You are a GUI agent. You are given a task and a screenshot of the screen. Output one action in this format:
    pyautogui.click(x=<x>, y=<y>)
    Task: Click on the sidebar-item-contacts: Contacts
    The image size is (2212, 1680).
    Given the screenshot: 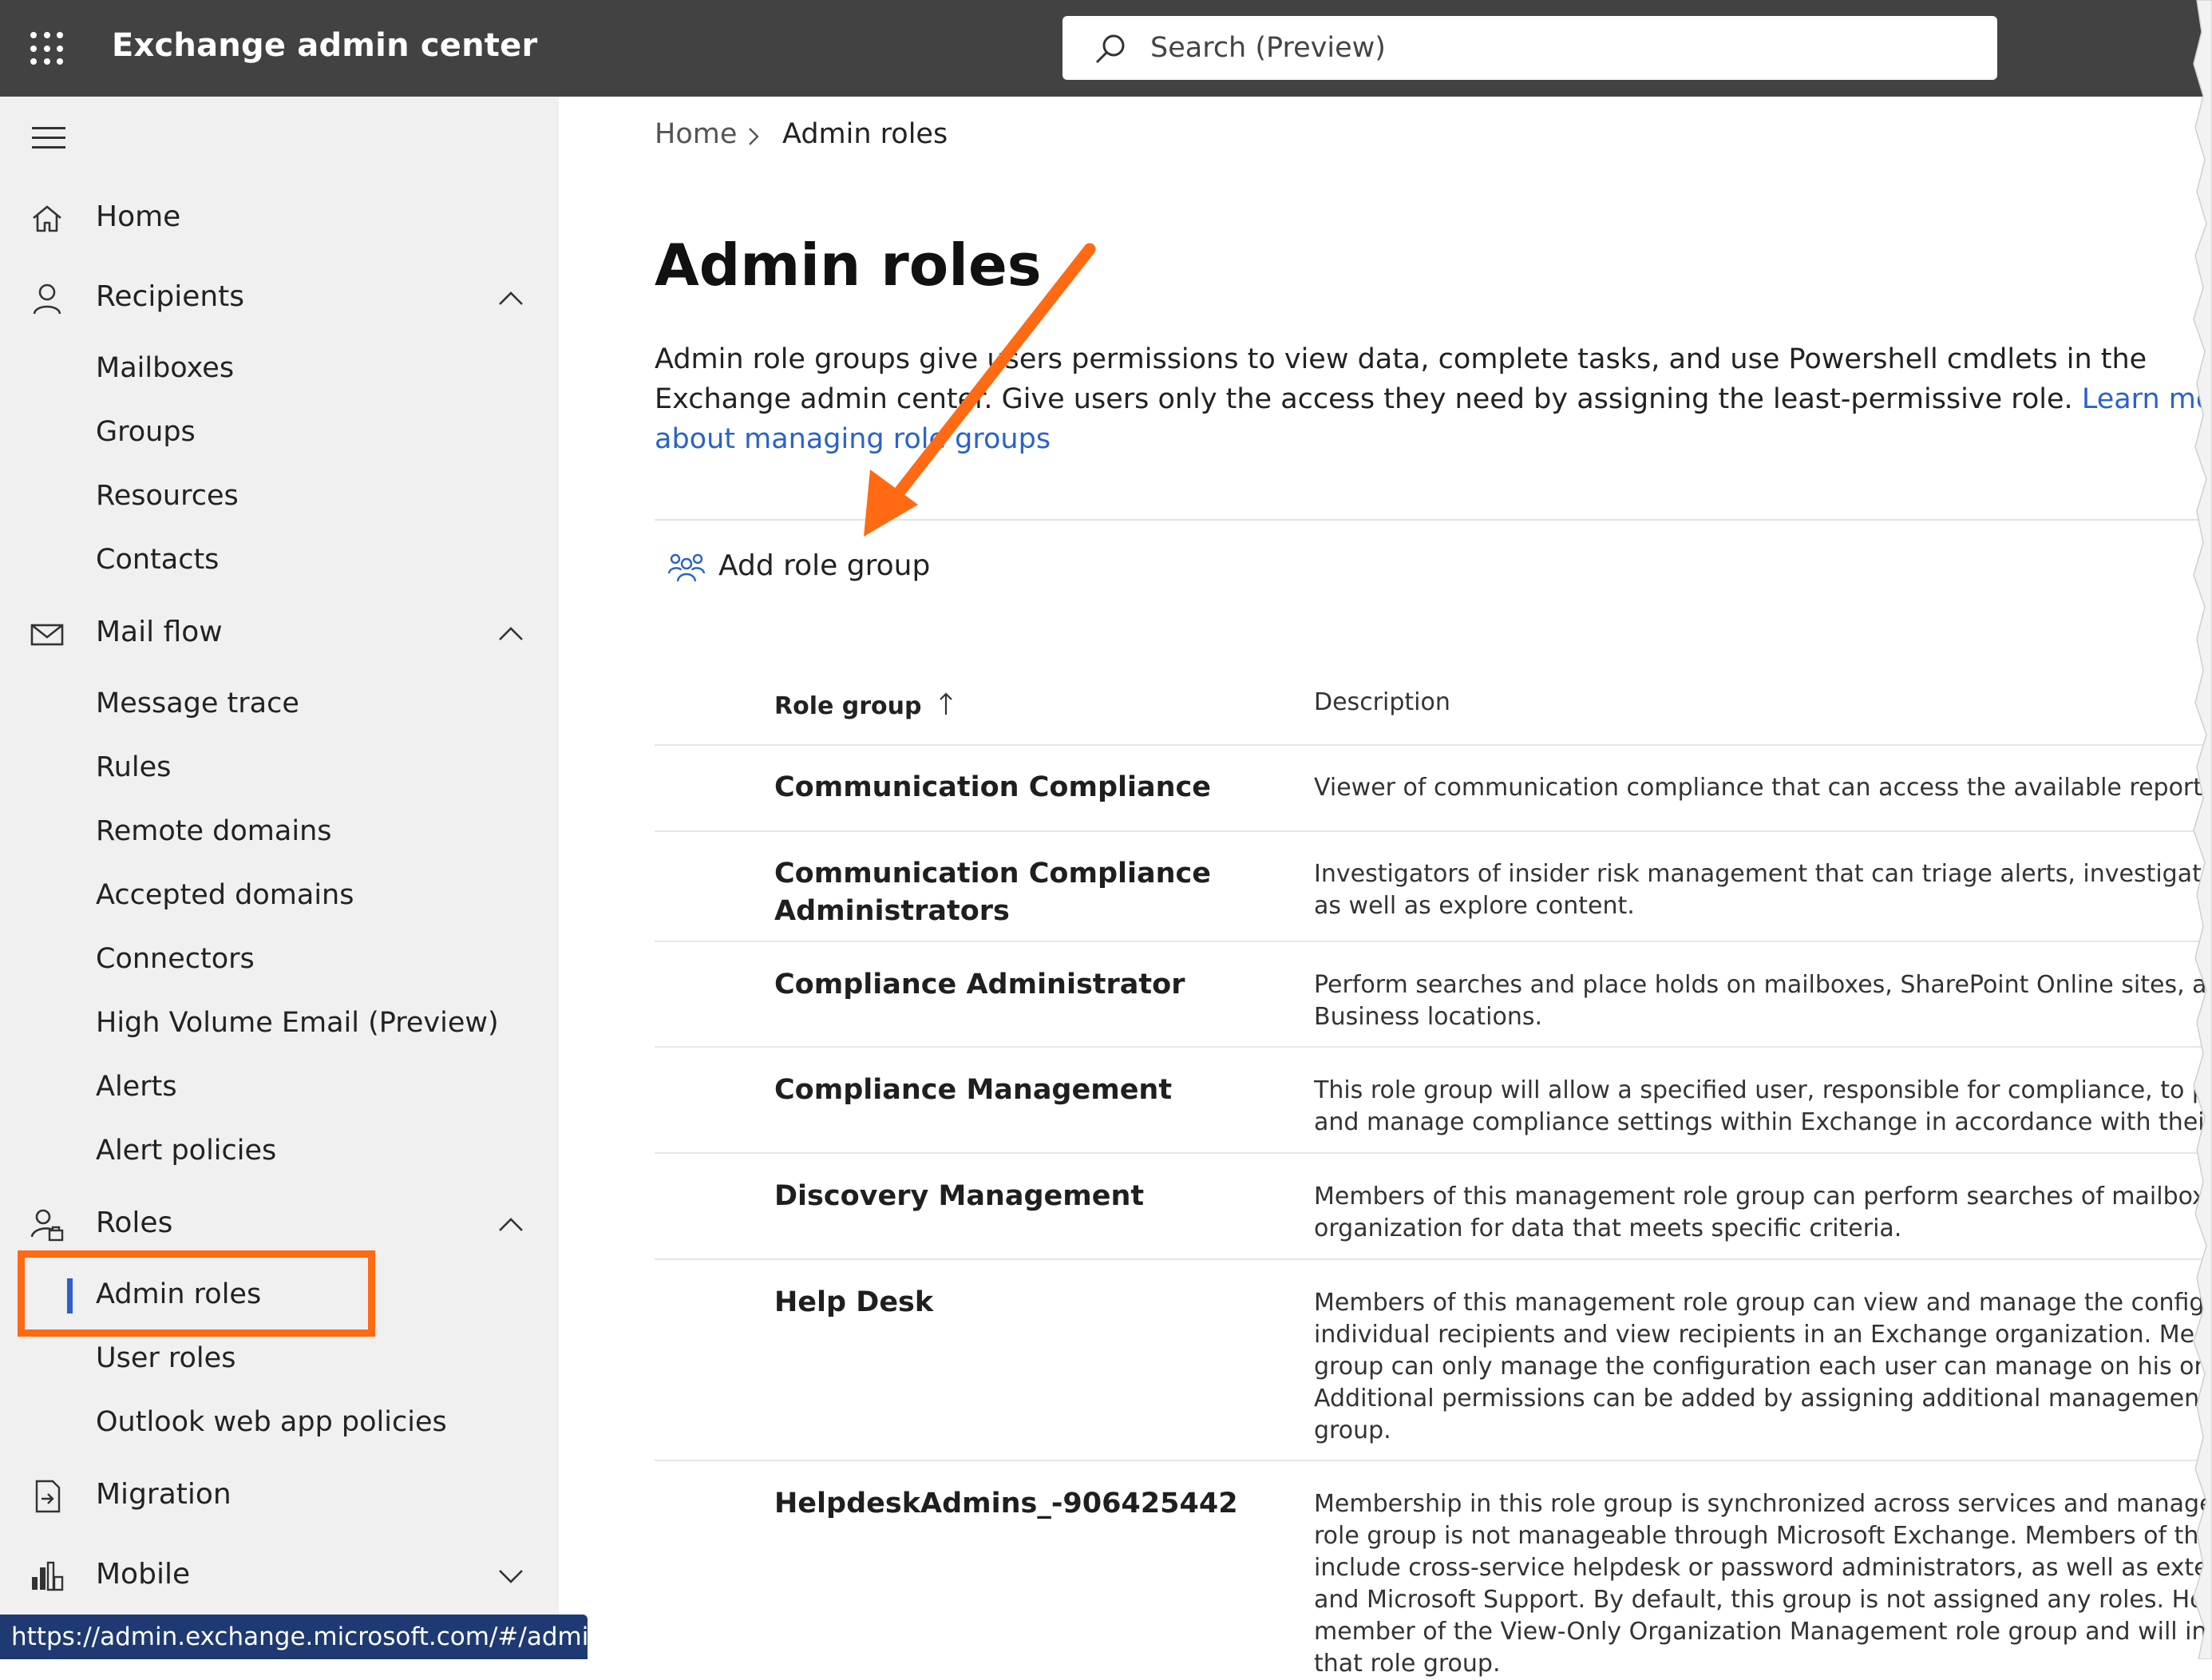 What is the action you would take?
    pyautogui.click(x=279, y=561)
    